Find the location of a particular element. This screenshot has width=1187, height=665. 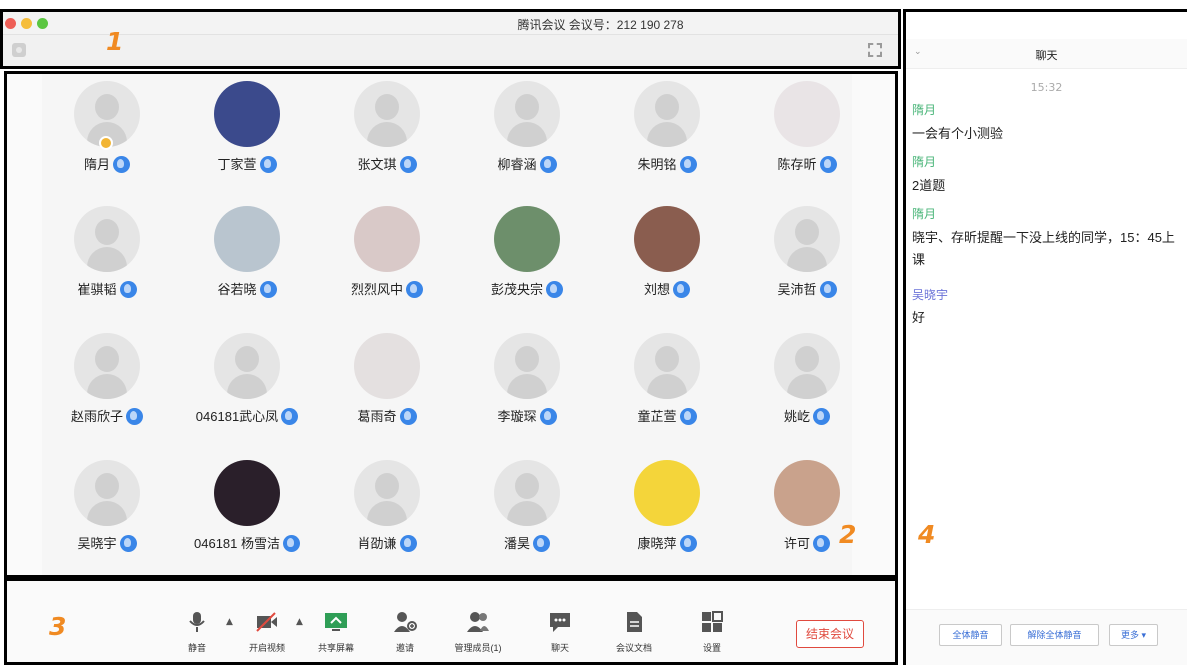

chat-icon is located at coordinates (560, 622).